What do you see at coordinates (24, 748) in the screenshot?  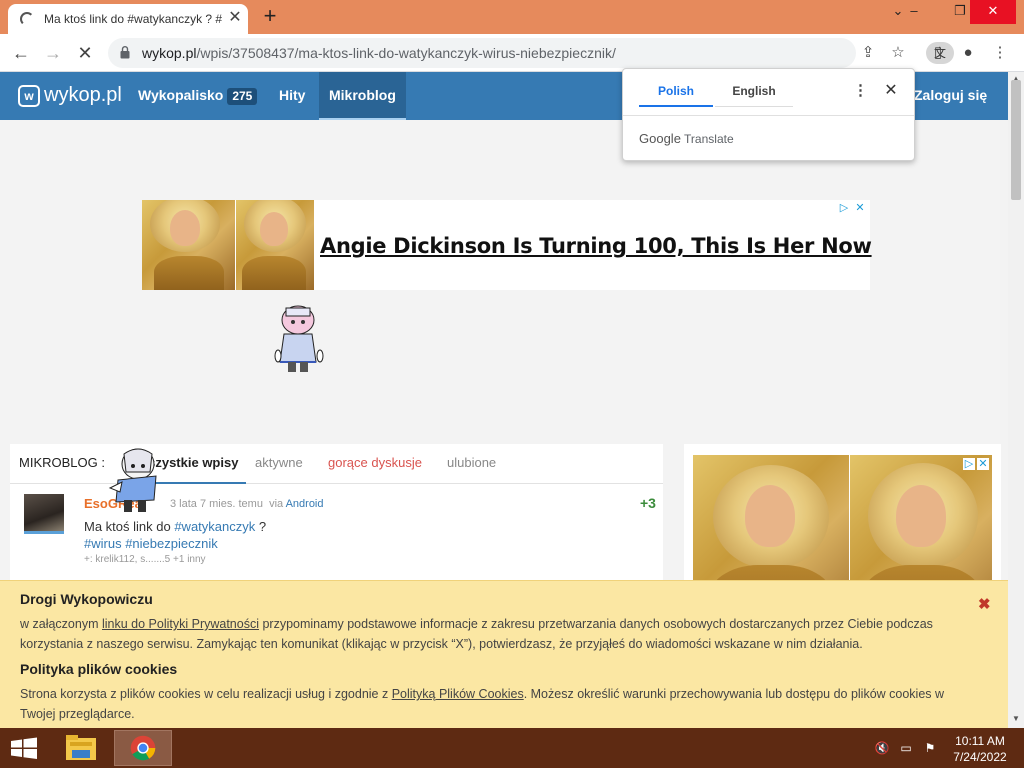 I see `windows-start-icon` at bounding box center [24, 748].